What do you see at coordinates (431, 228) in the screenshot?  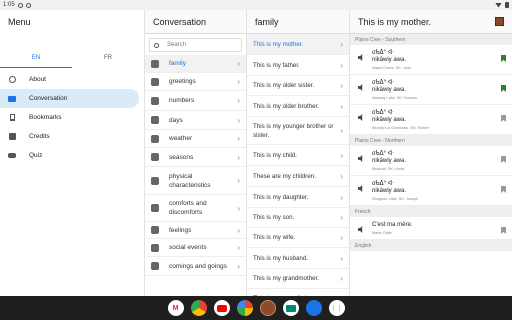 I see `translation-row: C'est ma mère. Marie-Odile` at bounding box center [431, 228].